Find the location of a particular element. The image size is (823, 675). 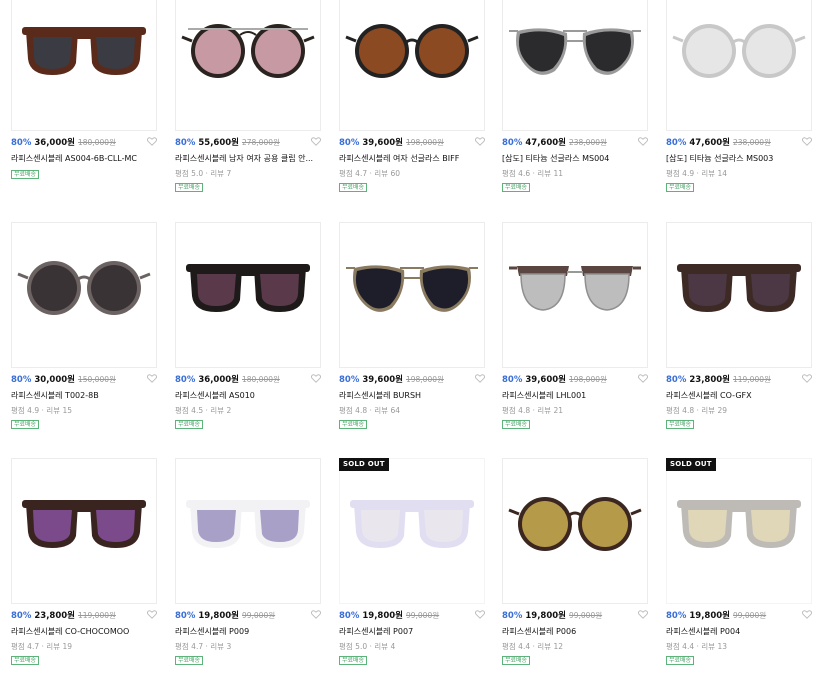

price-row: 80% 19,800원 99,000원 is located at coordinates (575, 616).